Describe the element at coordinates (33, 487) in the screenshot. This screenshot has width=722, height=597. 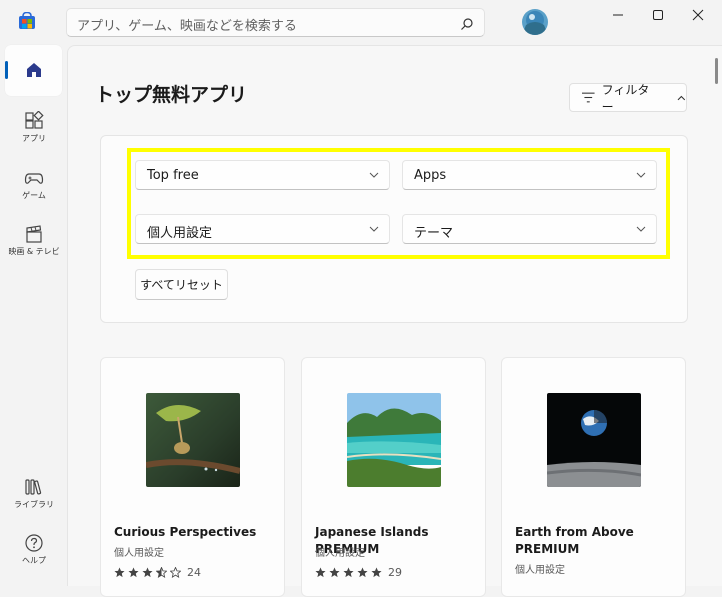
I see `library-icon` at that location.